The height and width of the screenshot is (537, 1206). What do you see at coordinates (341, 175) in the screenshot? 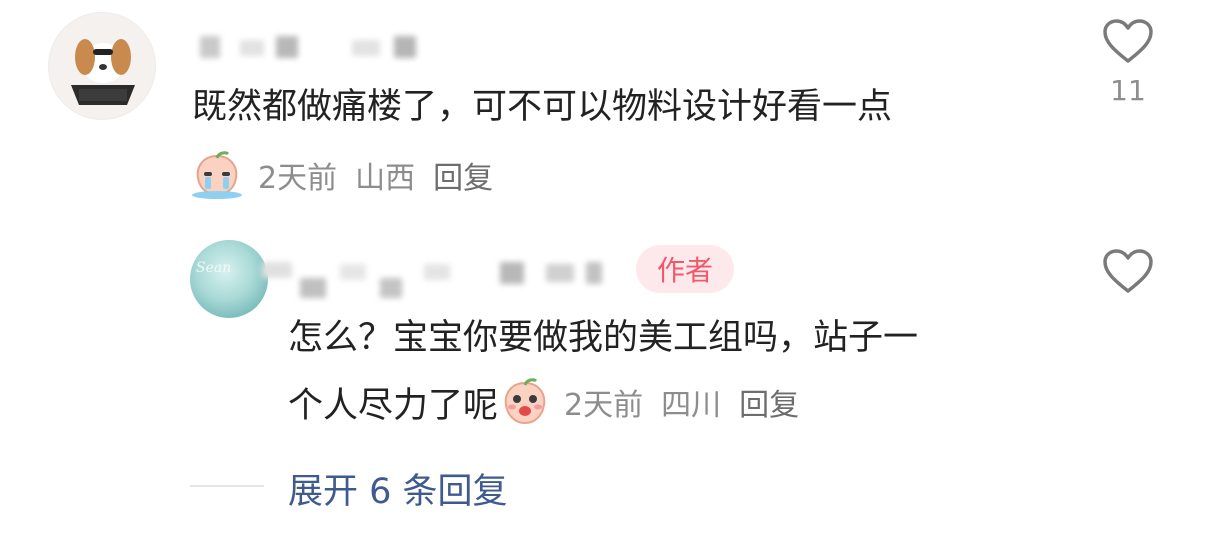
I see `comment-meta: 2天前 山西 回复` at bounding box center [341, 175].